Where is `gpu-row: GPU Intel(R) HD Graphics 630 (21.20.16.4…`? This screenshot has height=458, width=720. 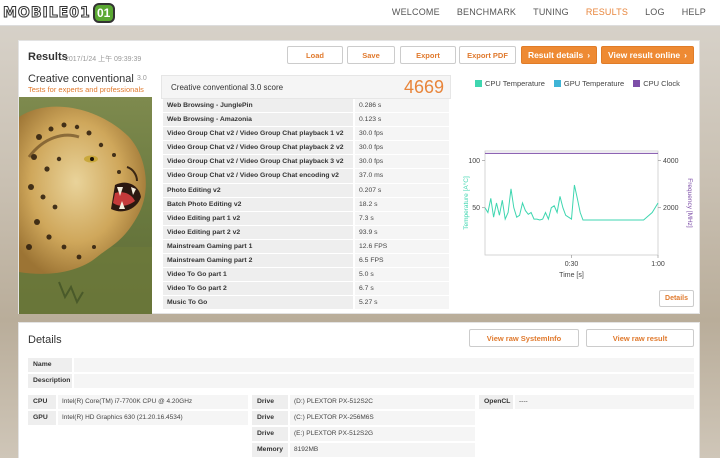 gpu-row: GPU Intel(R) HD Graphics 630 (21.20.16.4… is located at coordinates (138, 418).